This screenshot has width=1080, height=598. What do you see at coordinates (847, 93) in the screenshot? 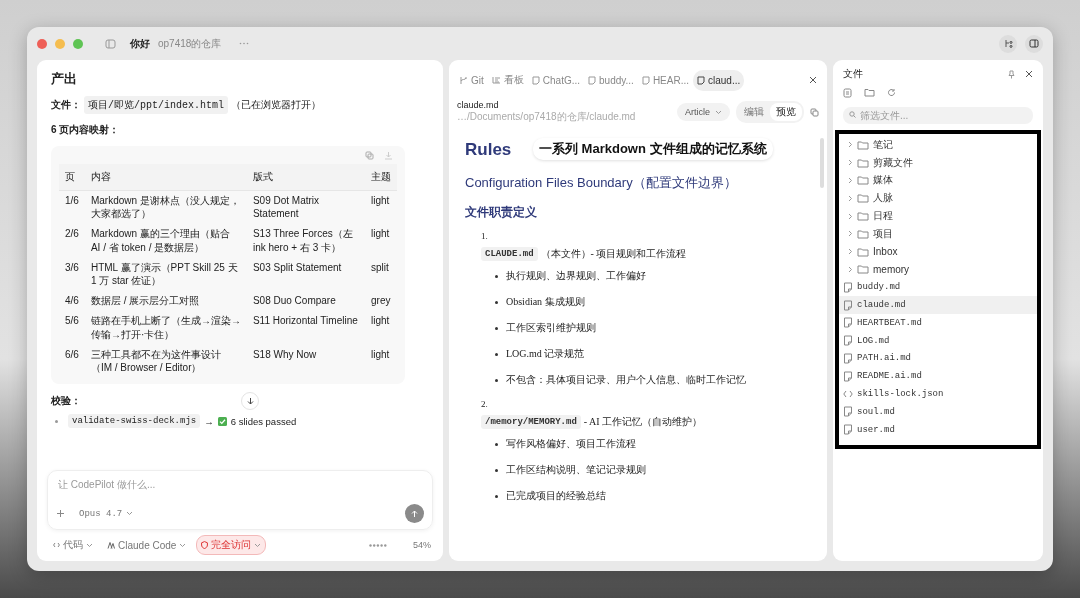
I see `new-file-icon` at bounding box center [847, 93].